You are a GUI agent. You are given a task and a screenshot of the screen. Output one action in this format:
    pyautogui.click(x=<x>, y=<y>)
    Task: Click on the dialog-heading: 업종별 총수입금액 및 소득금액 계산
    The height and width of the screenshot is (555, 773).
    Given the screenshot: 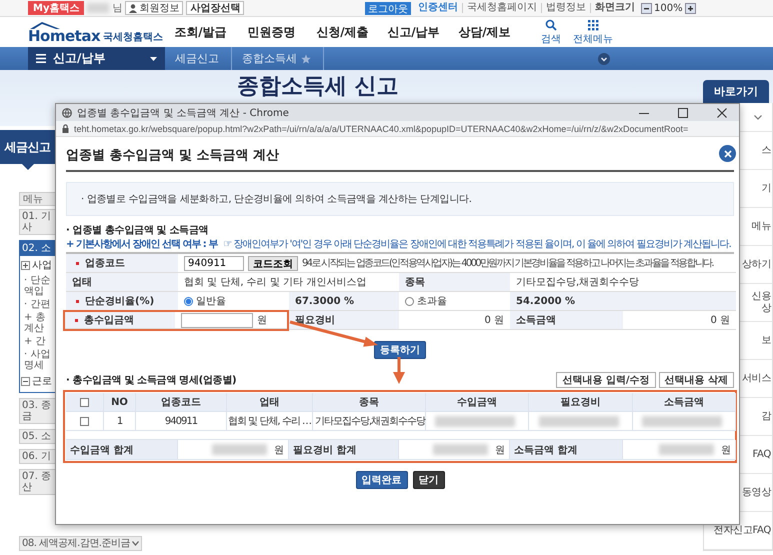 What is the action you would take?
    pyautogui.click(x=173, y=155)
    